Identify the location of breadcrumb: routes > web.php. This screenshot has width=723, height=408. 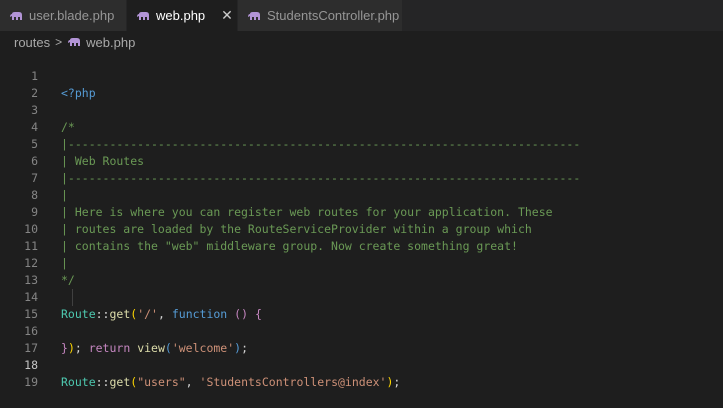
(361, 42).